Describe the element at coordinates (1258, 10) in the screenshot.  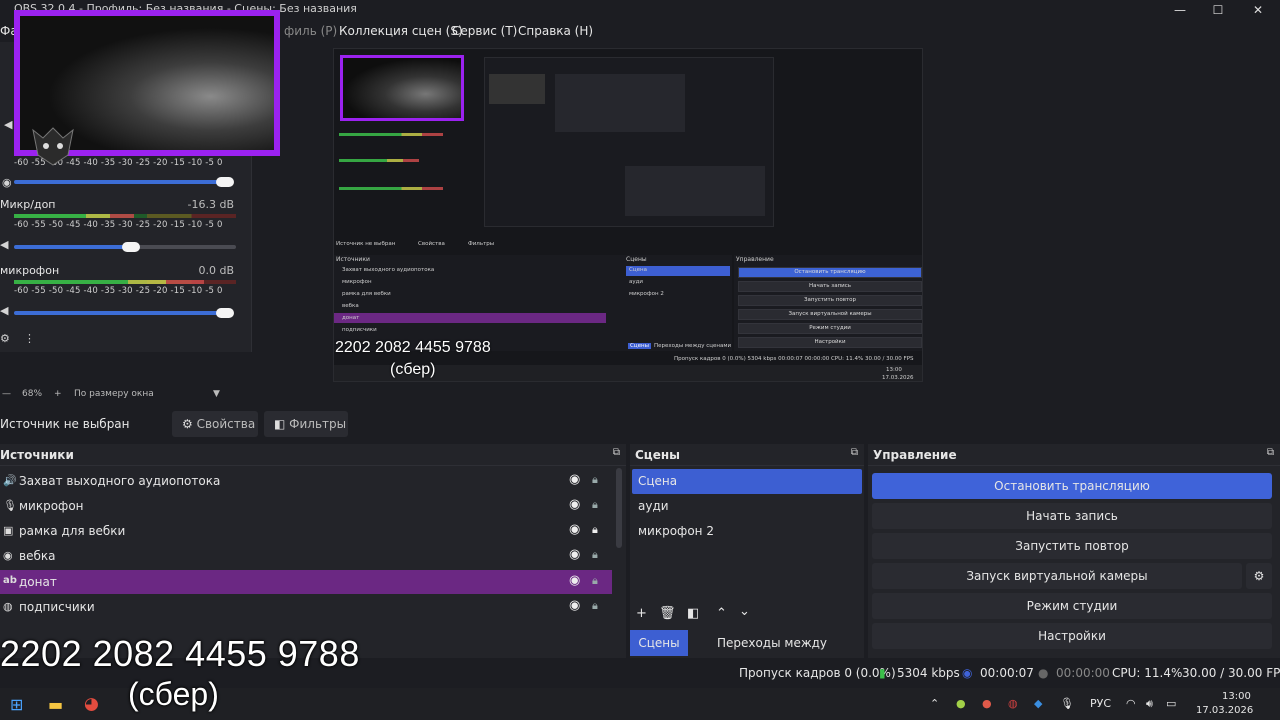
I see `close-button: ✕` at that location.